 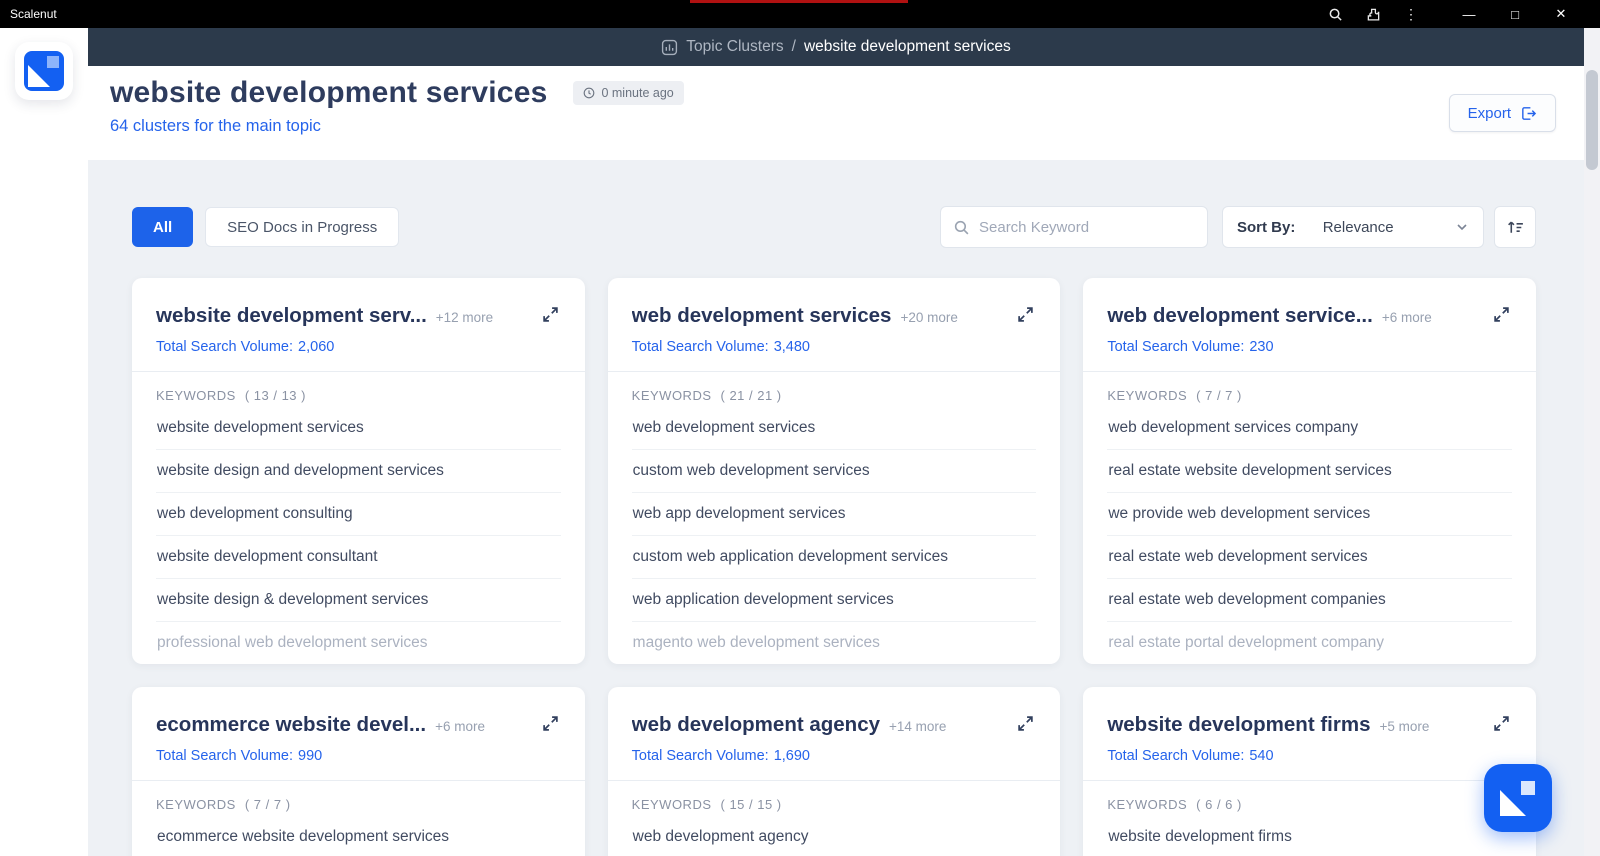 What do you see at coordinates (834, 643) in the screenshot?
I see `keyword-item: magento web development services` at bounding box center [834, 643].